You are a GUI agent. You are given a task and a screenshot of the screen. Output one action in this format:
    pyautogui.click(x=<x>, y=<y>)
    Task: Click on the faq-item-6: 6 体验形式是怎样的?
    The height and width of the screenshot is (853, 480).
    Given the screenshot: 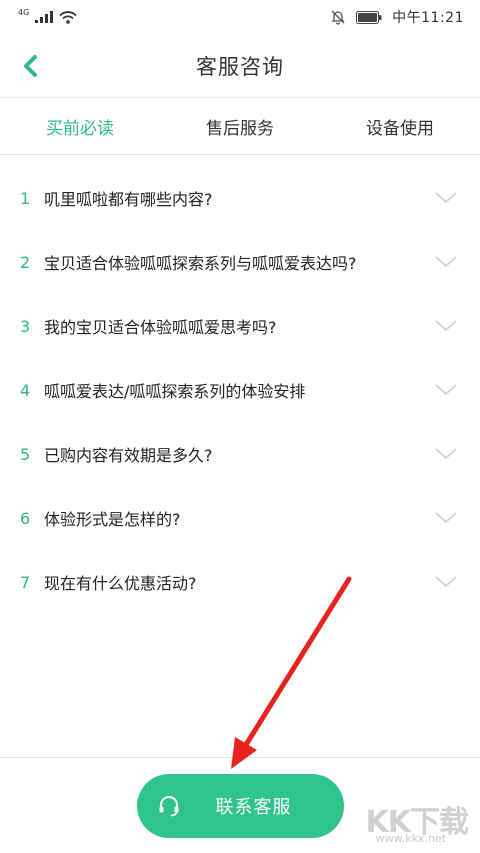 What is the action you would take?
    pyautogui.click(x=240, y=518)
    